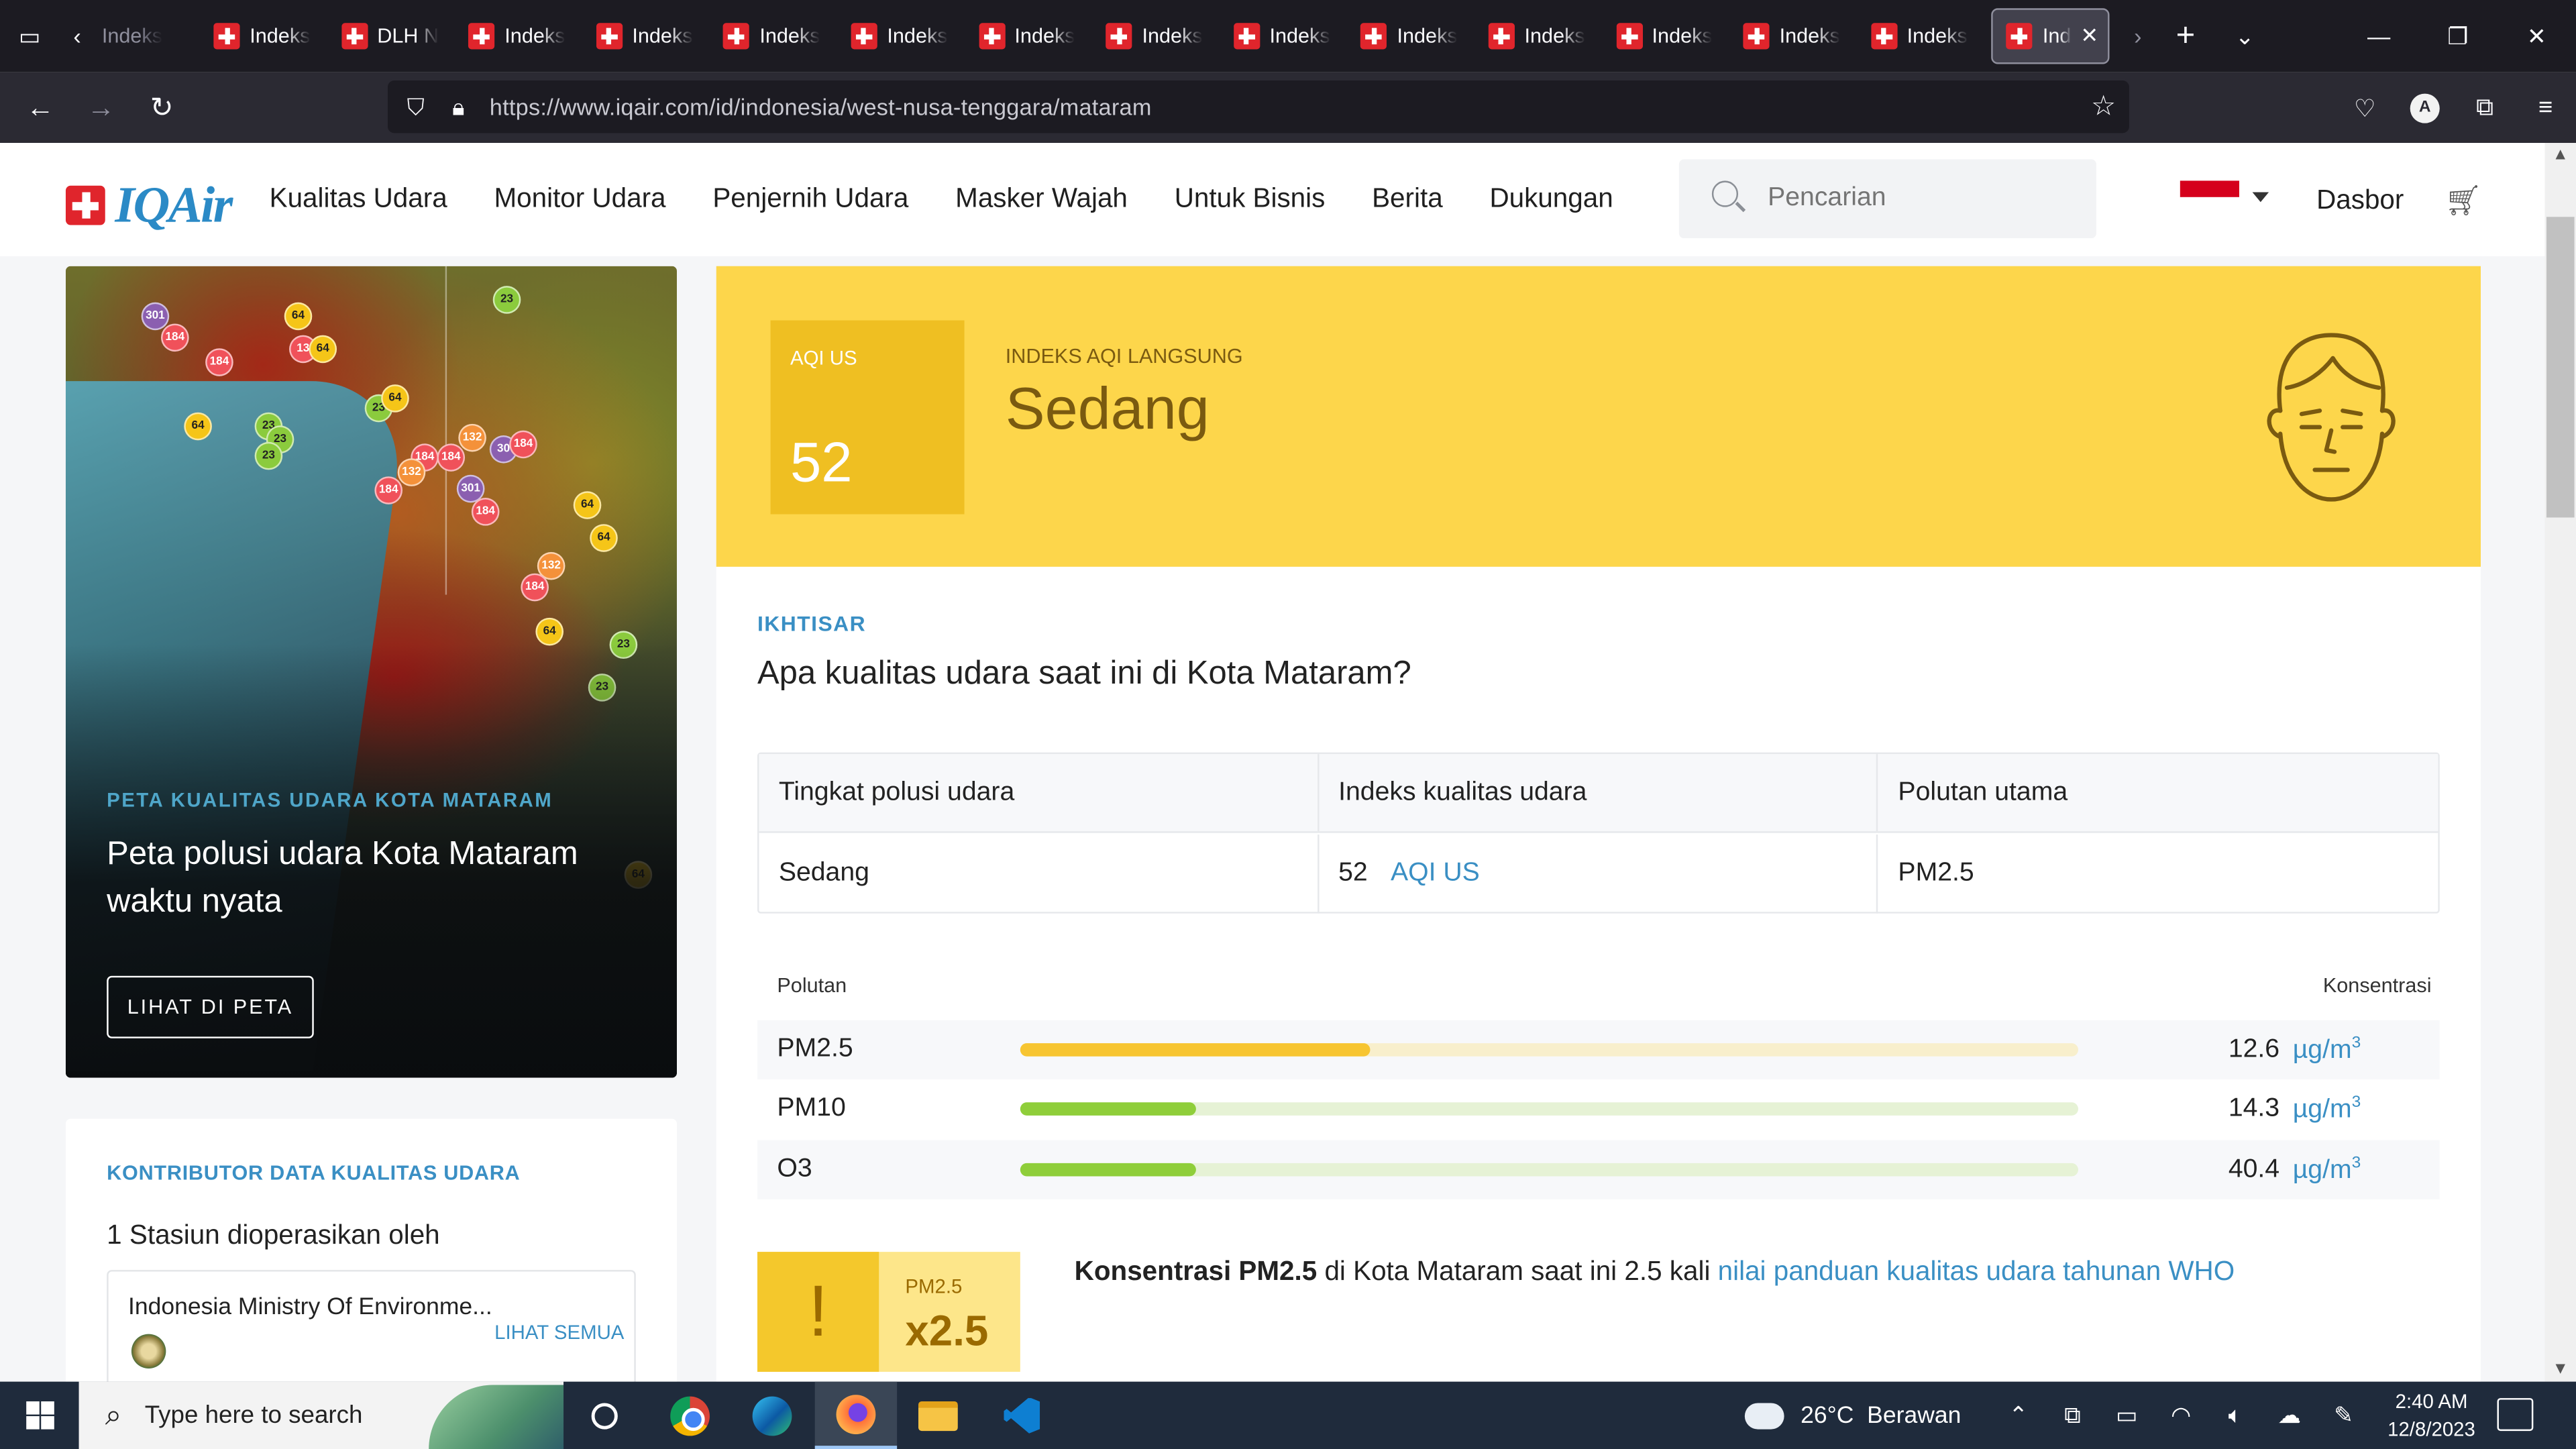 Image resolution: width=2576 pixels, height=1449 pixels. What do you see at coordinates (2050, 36) in the screenshot?
I see `browser-tab: Ind ✕` at bounding box center [2050, 36].